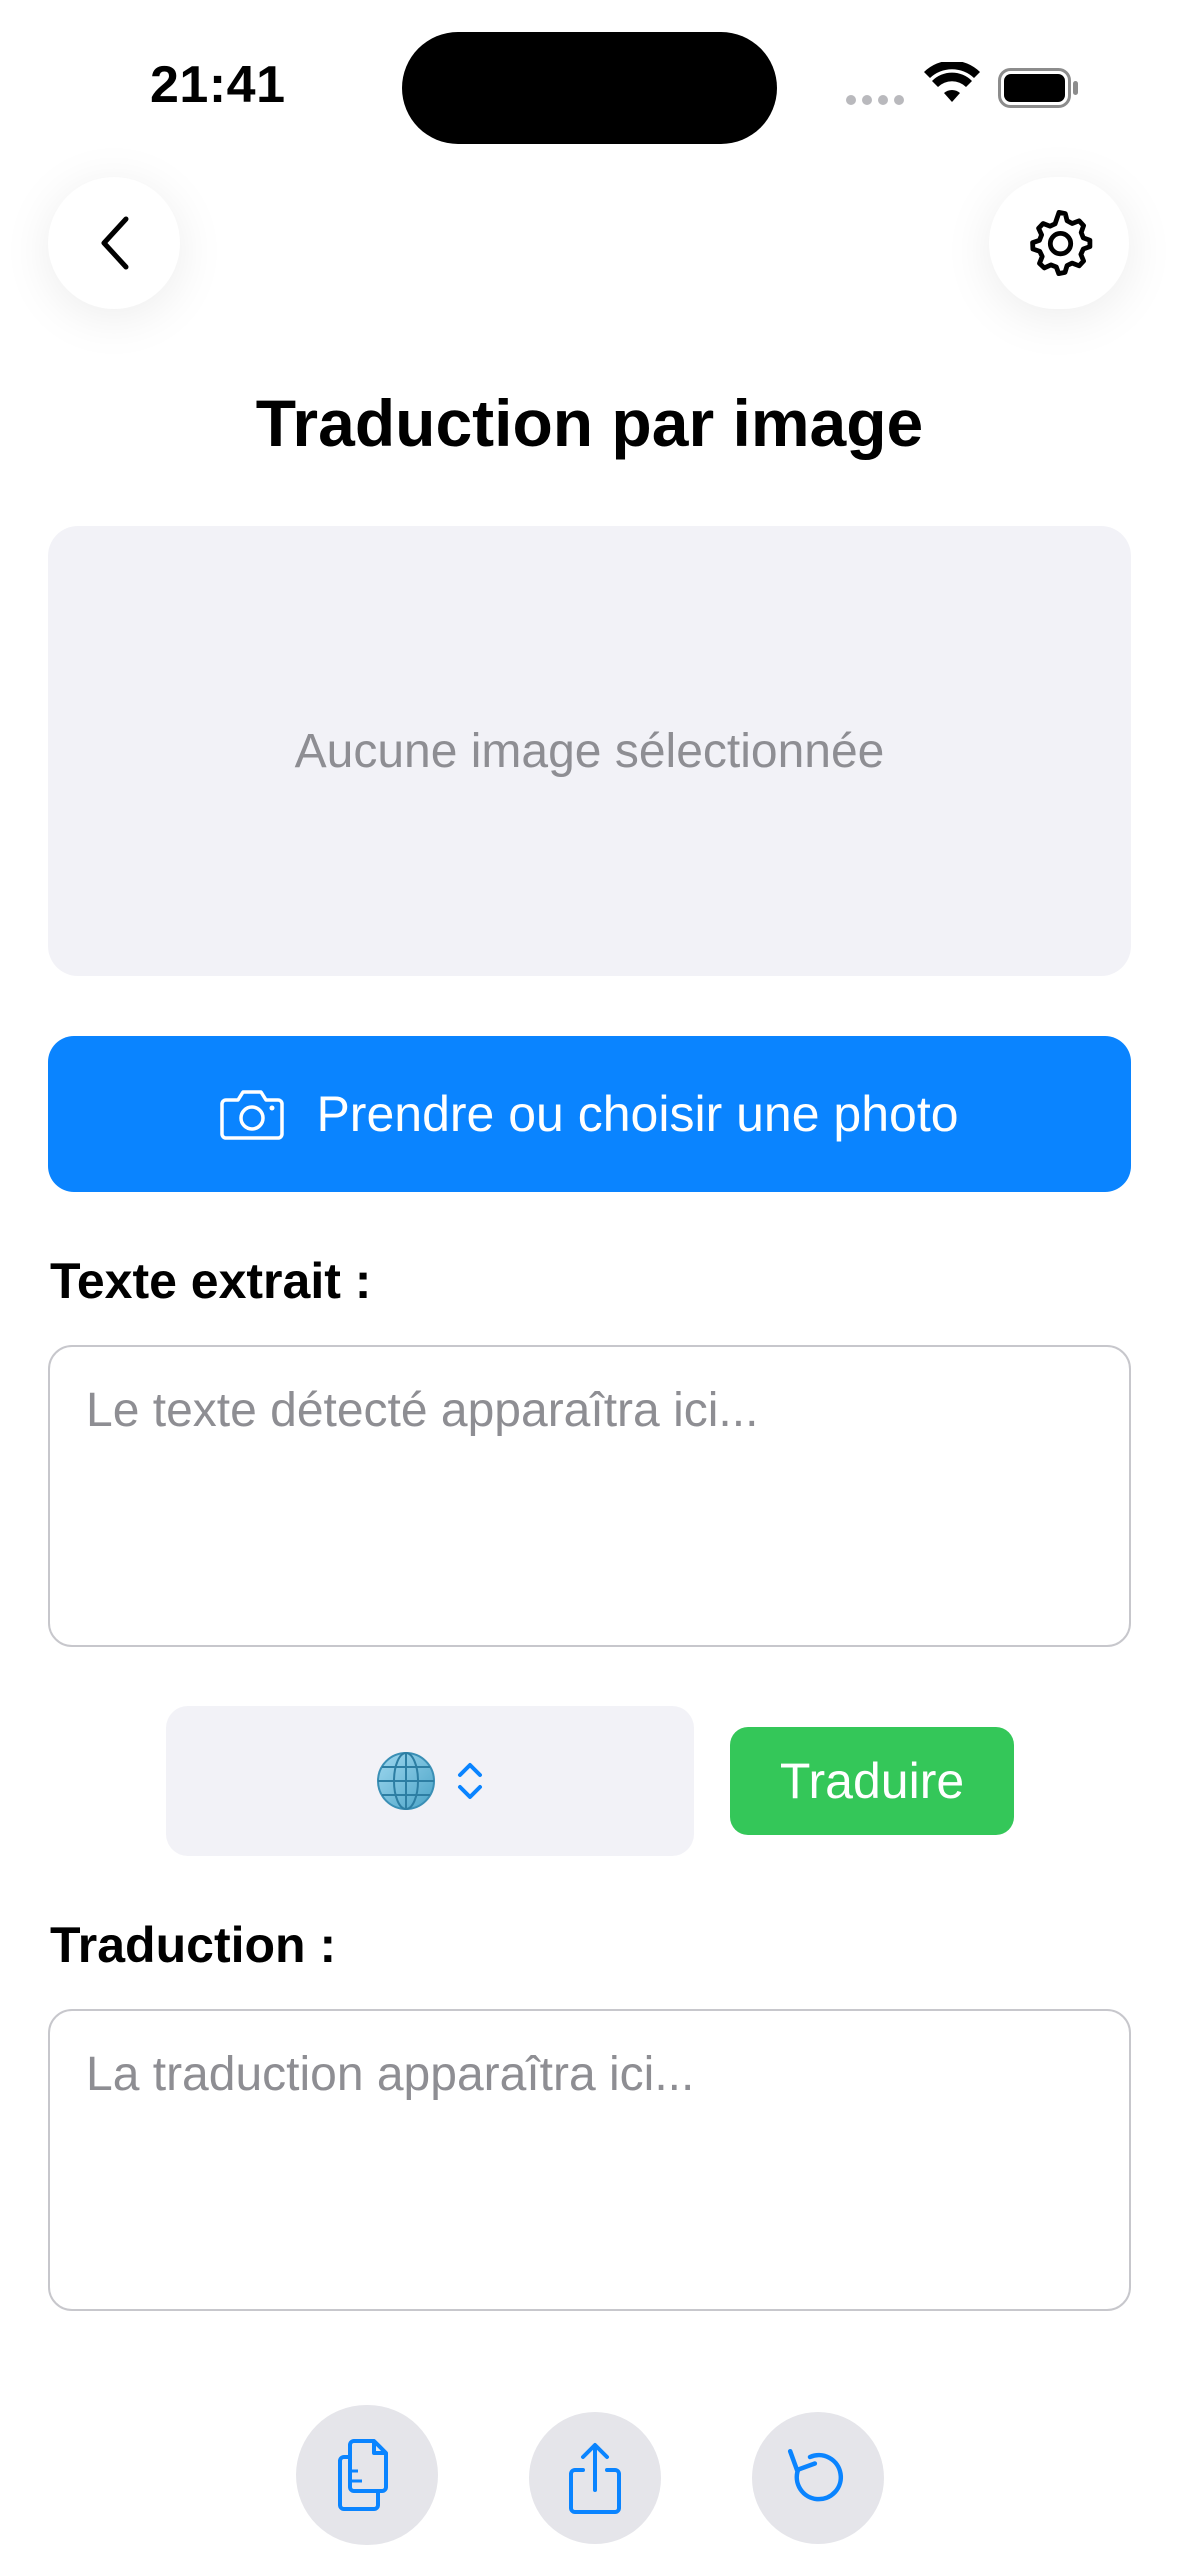  Describe the element at coordinates (1061, 243) in the screenshot. I see `gear-icon` at that location.